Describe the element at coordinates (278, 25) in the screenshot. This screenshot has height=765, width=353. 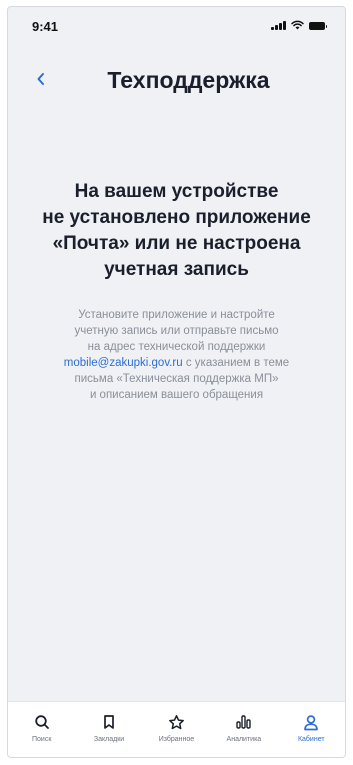
I see `signal-icon` at that location.